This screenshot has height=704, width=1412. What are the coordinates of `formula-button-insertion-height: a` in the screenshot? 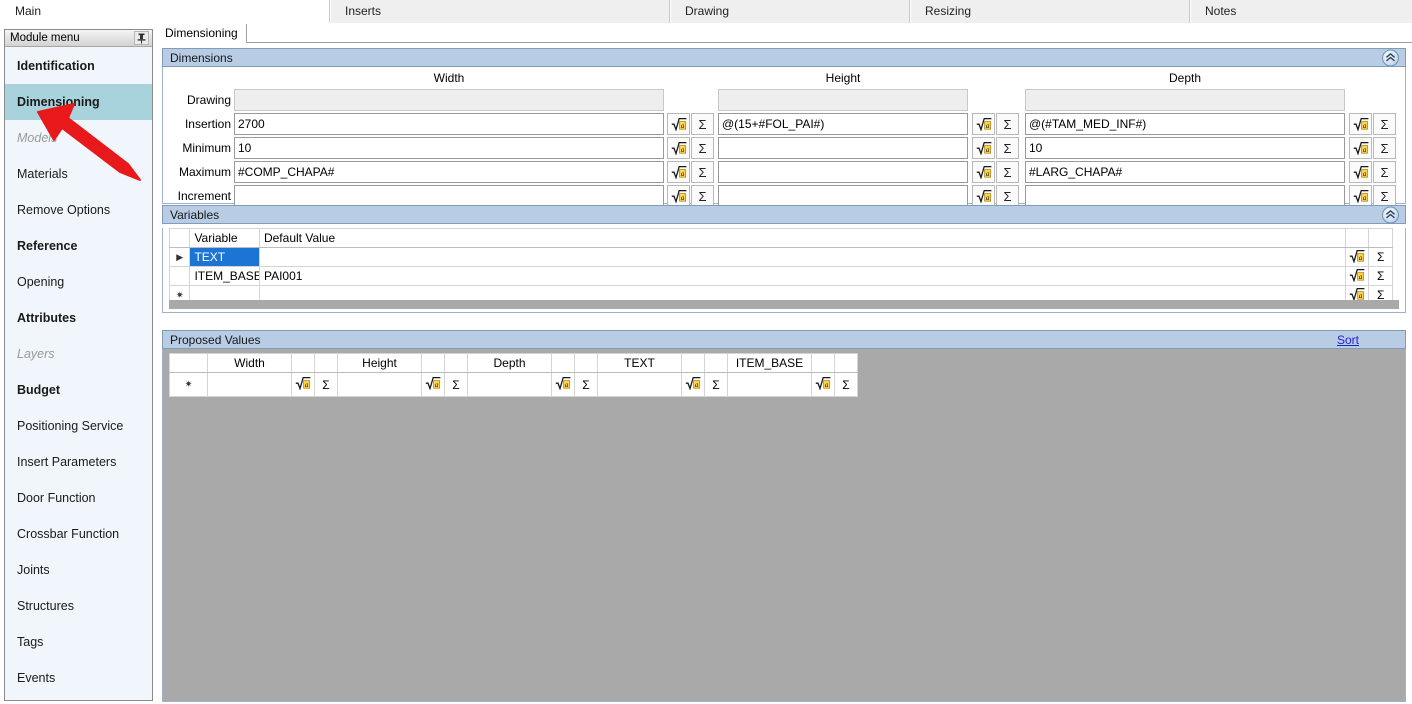 It's located at (983, 124).